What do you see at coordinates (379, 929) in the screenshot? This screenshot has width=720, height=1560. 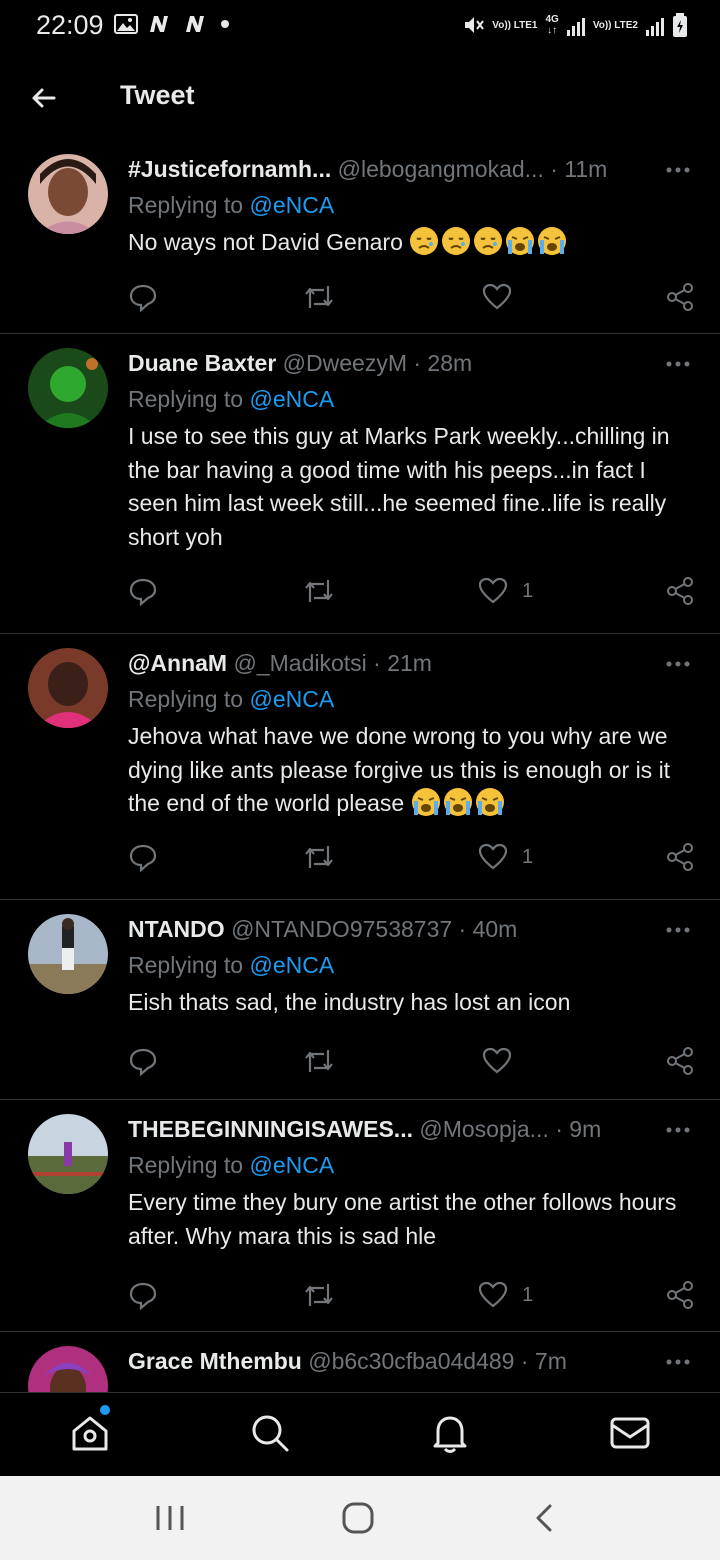 I see `tweet-header: NTANDO @NTANDO97538737 · 40m` at bounding box center [379, 929].